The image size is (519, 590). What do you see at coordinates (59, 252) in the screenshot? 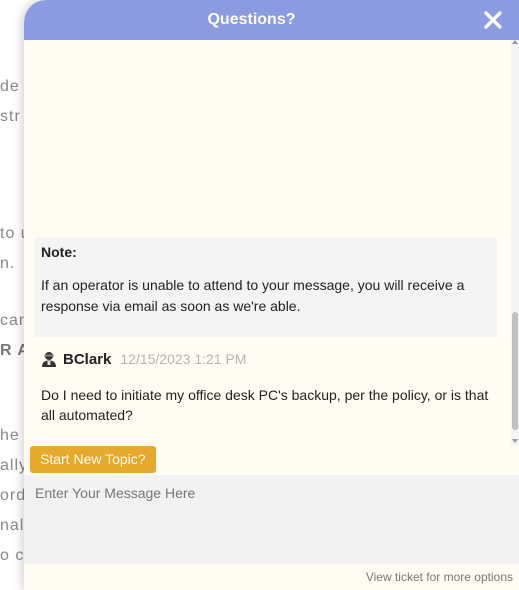
I see `note-title: Note:` at bounding box center [59, 252].